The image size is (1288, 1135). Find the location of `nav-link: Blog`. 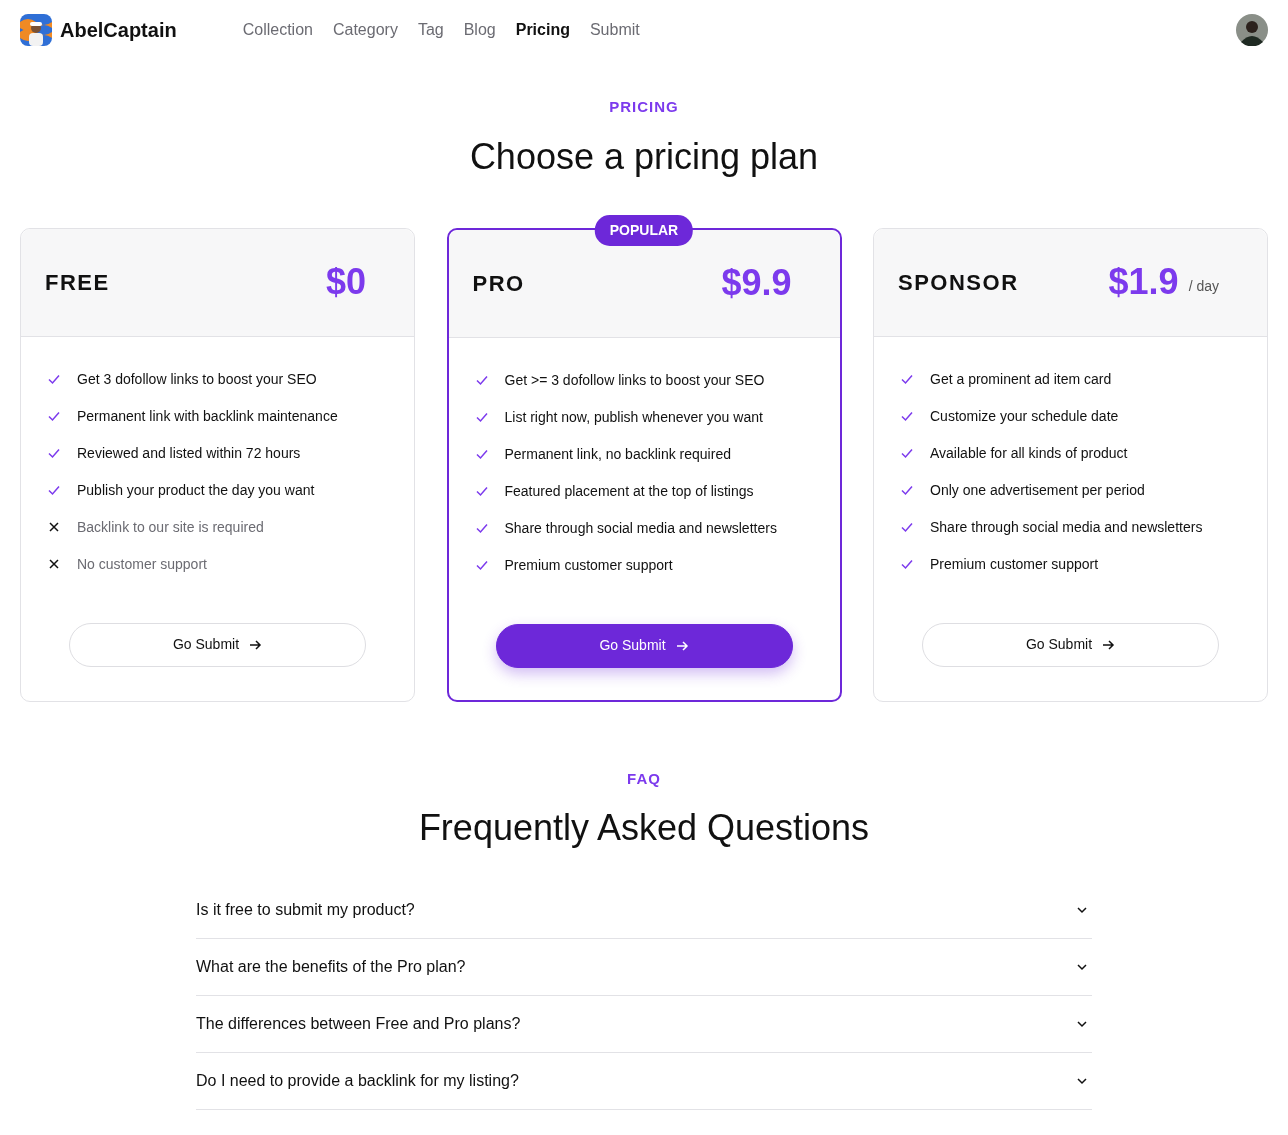

nav-link: Blog is located at coordinates (479, 30).